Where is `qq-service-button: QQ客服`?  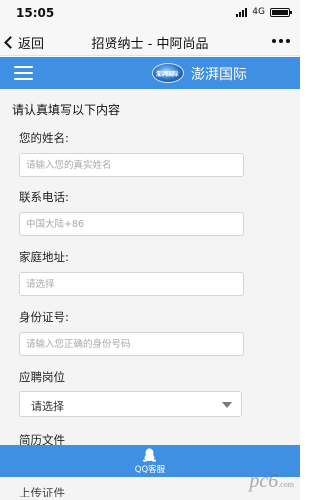
qq-service-button: QQ客服 is located at coordinates (150, 461).